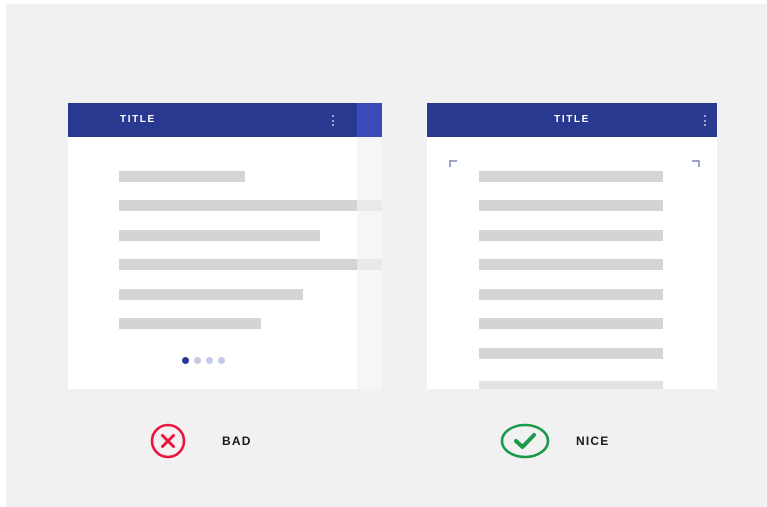 Image resolution: width=767 pixels, height=507 pixels. What do you see at coordinates (168, 441) in the screenshot?
I see `cross-circle-icon` at bounding box center [168, 441].